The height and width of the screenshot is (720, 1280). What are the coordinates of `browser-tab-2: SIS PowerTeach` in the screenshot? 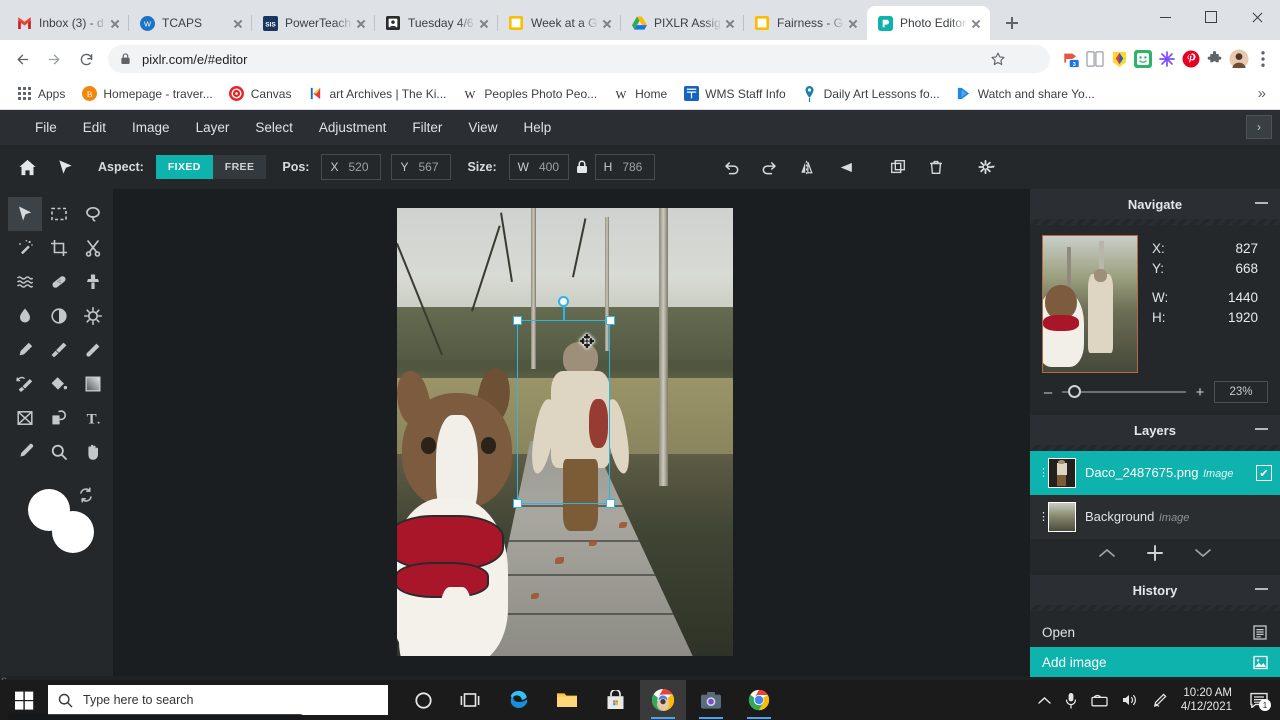 It's located at (313, 23).